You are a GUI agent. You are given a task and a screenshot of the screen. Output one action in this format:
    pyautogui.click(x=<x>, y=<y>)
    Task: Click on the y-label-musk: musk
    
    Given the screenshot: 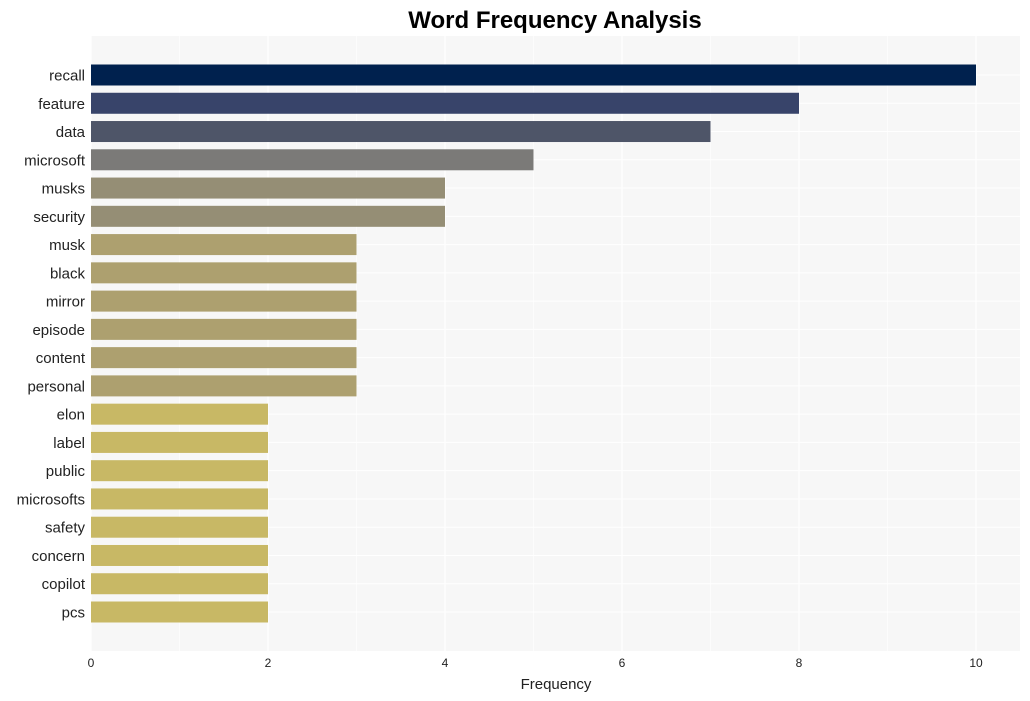 What is the action you would take?
    pyautogui.click(x=67, y=245)
    